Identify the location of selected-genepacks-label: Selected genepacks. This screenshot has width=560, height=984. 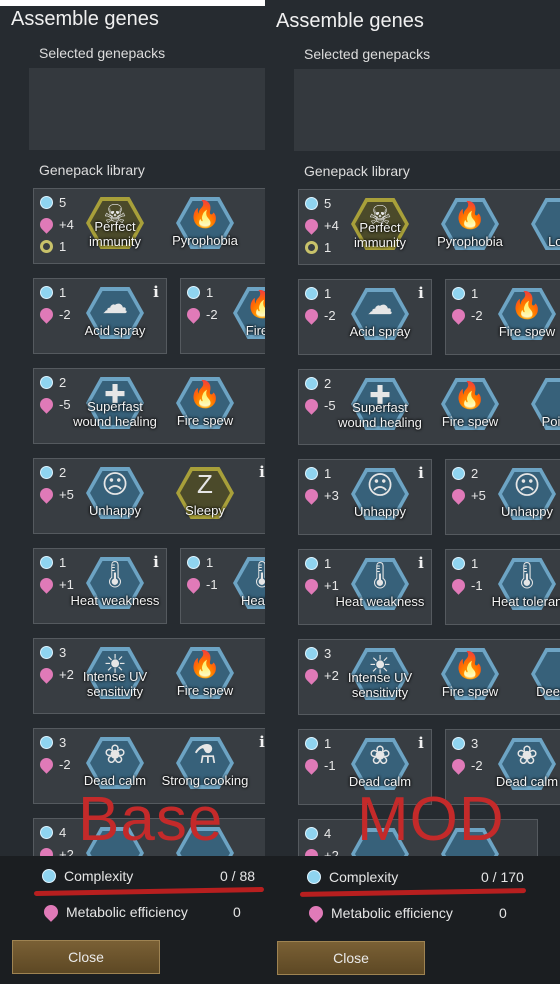
(367, 54).